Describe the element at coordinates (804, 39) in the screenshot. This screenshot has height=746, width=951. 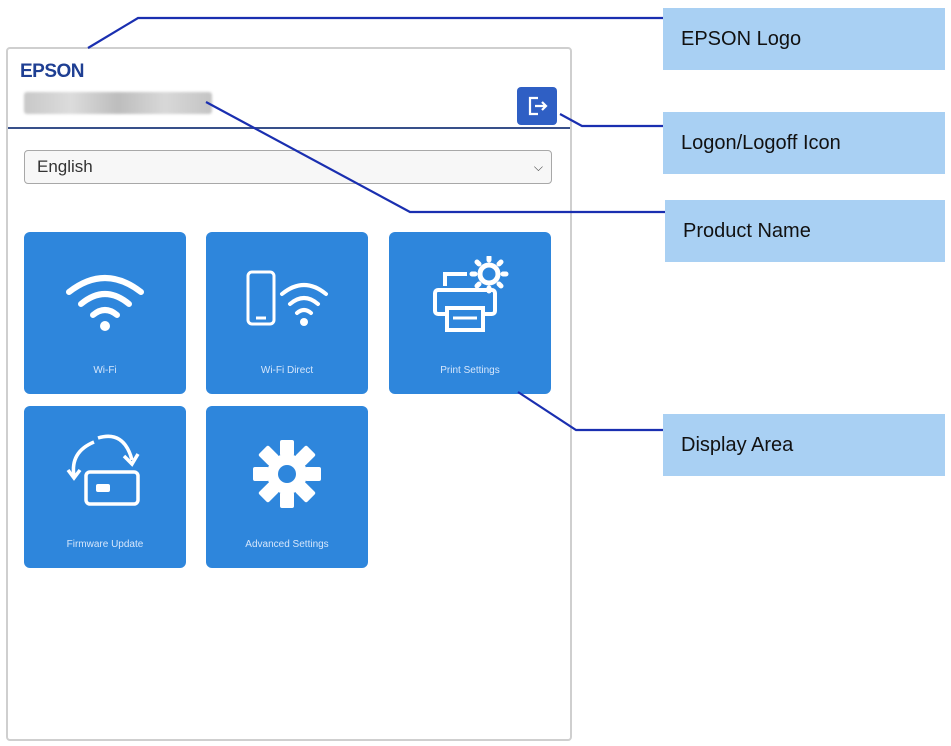
I see `callout-epson-logo: EPSON Logo` at that location.